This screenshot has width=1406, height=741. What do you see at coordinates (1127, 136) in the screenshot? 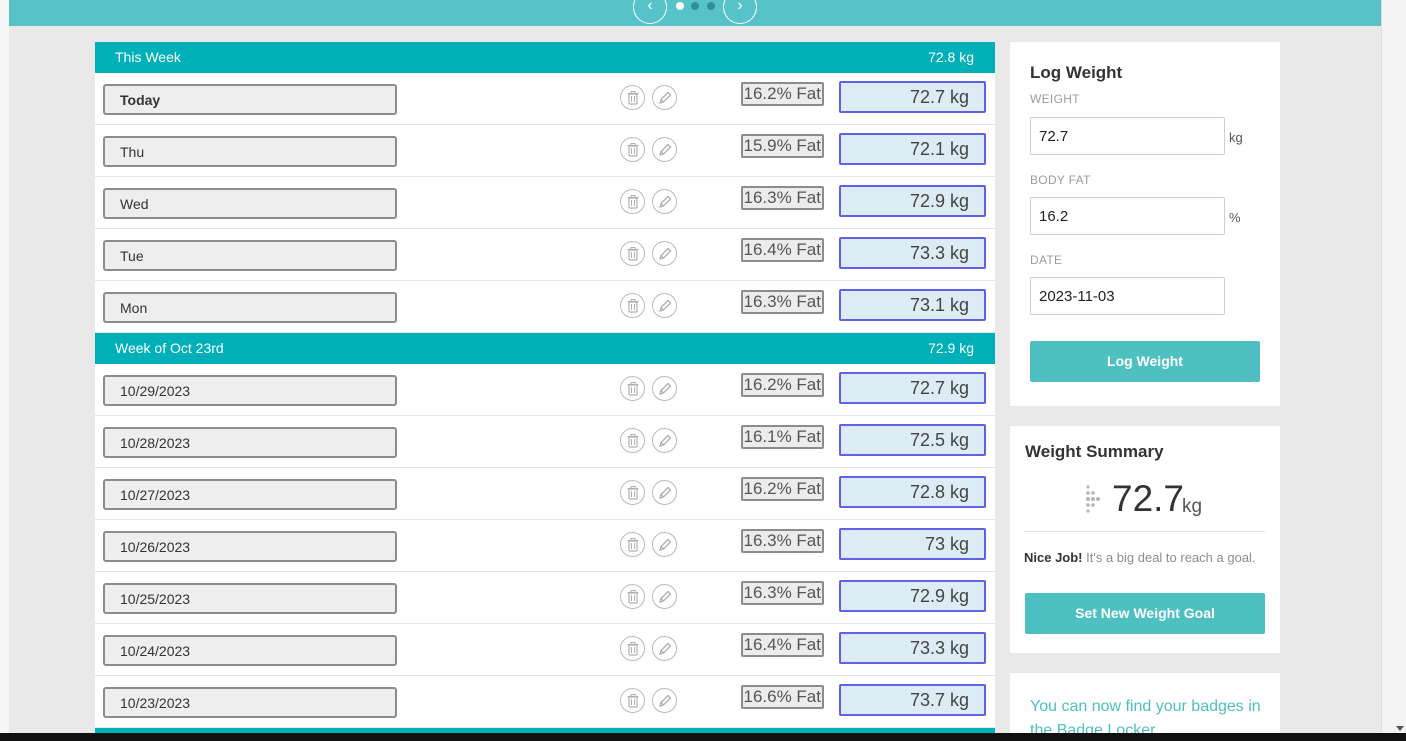
I see `weight-input: 72.7` at bounding box center [1127, 136].